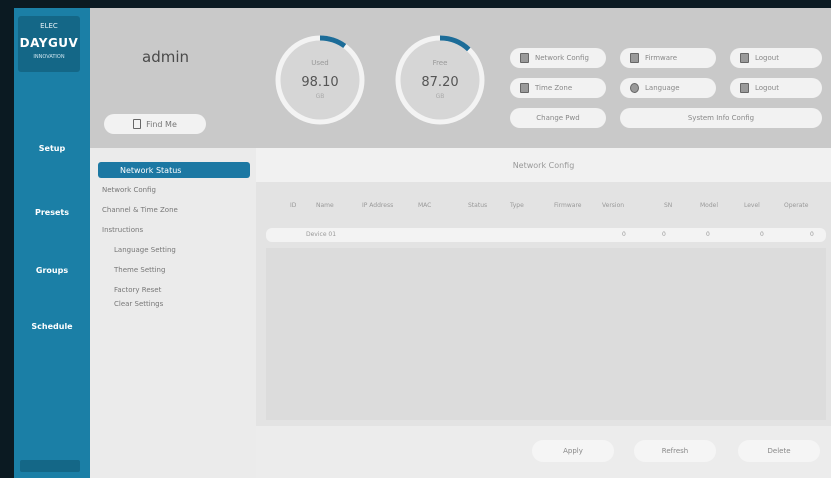  What do you see at coordinates (50, 466) in the screenshot?
I see `sidebar-footer-badge` at bounding box center [50, 466].